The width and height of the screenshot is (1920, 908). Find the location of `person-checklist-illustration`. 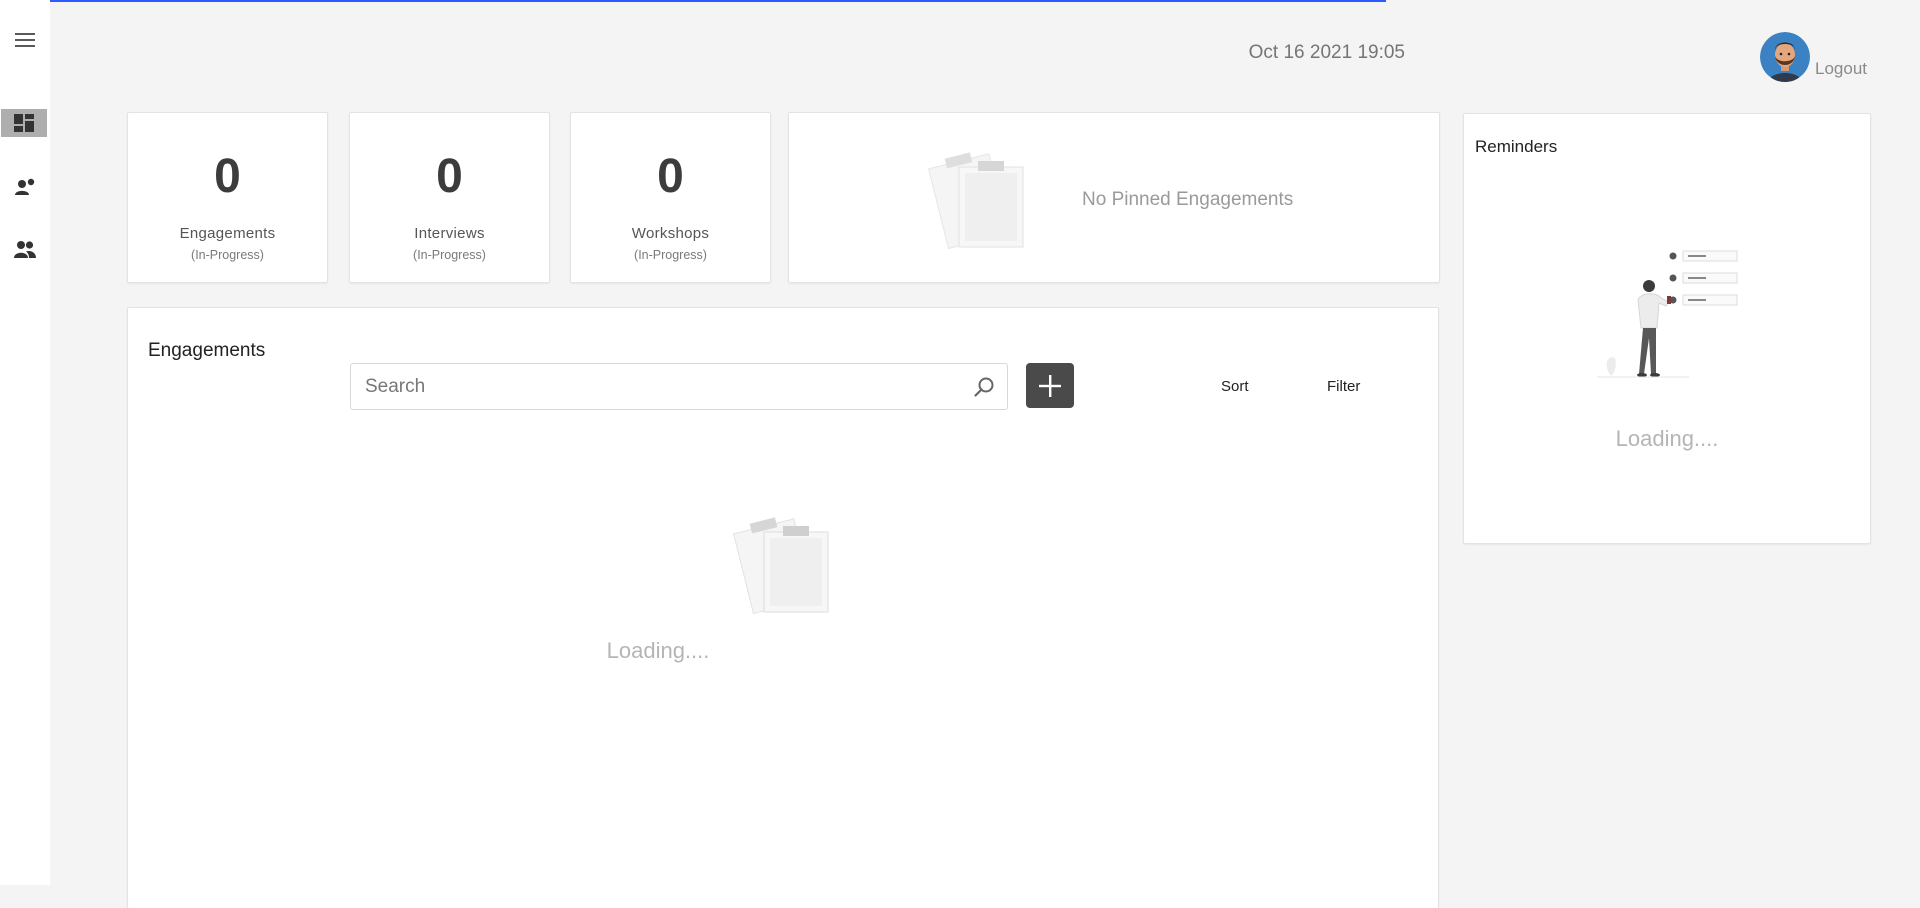

person-checklist-illustration is located at coordinates (1667, 314).